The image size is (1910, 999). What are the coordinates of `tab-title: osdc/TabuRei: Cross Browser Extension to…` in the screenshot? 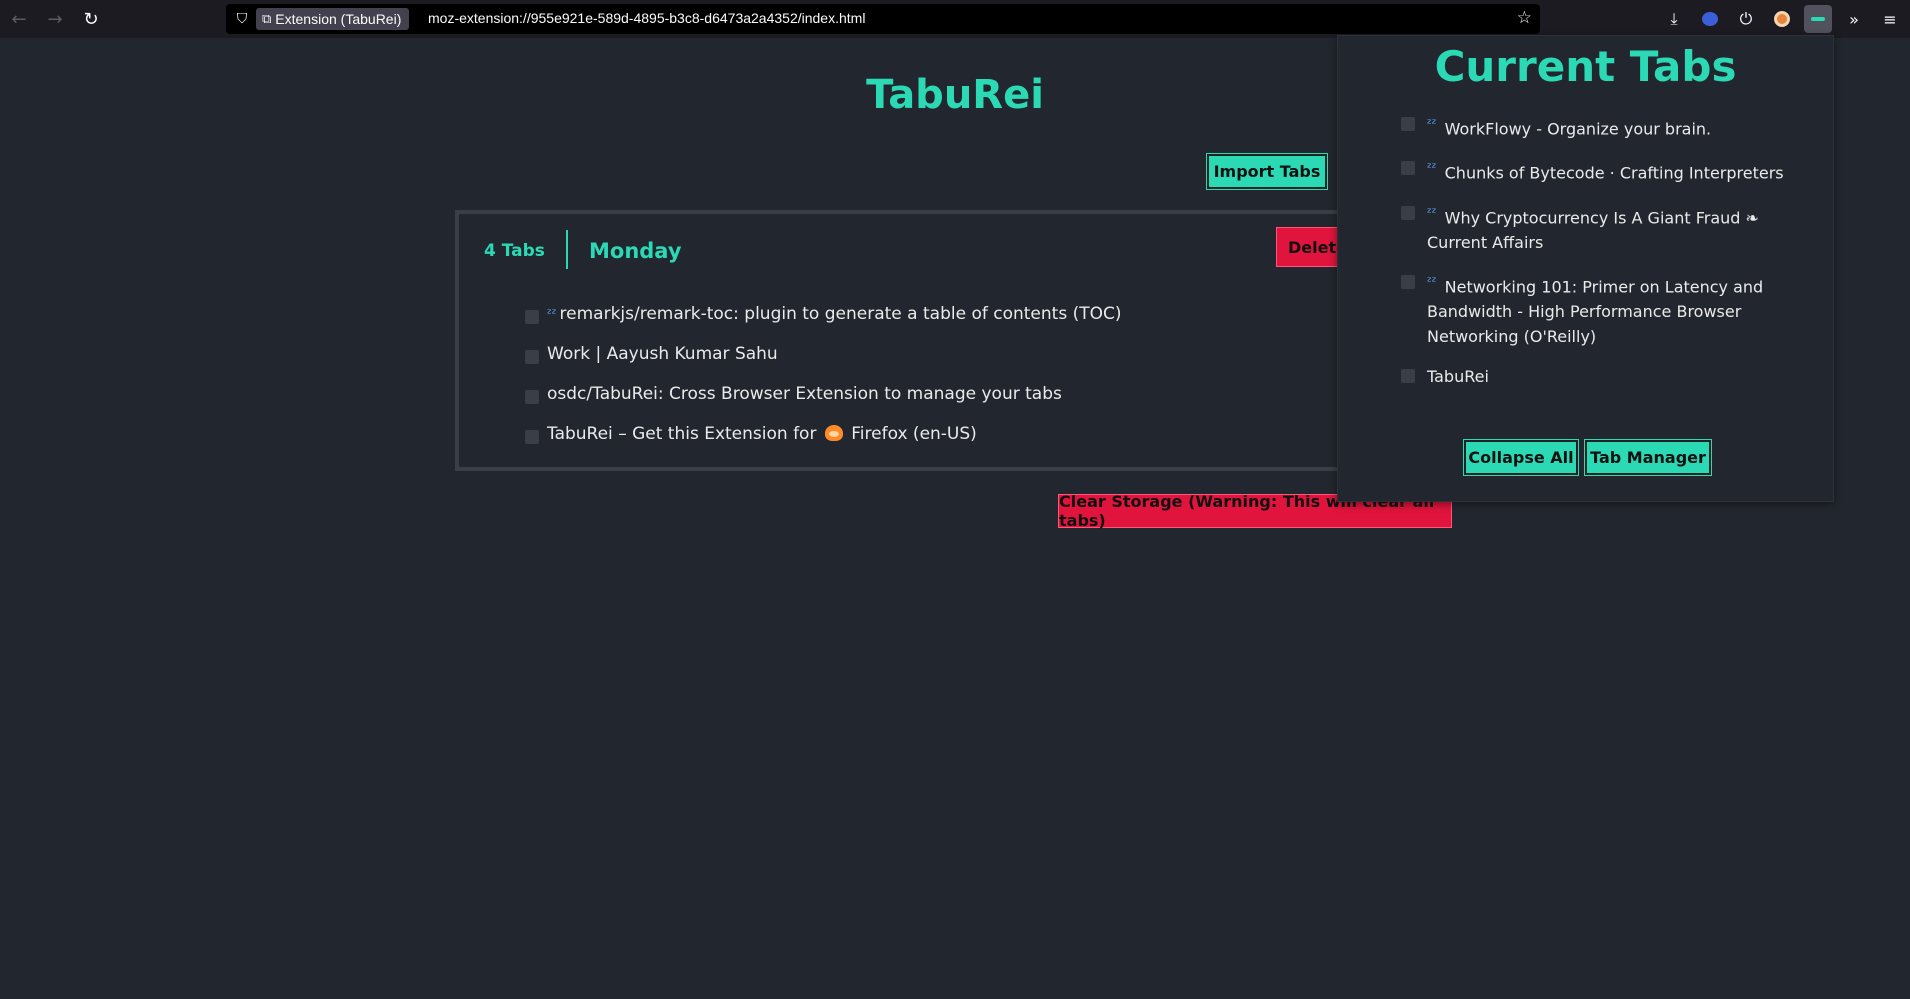 It's located at (804, 394).